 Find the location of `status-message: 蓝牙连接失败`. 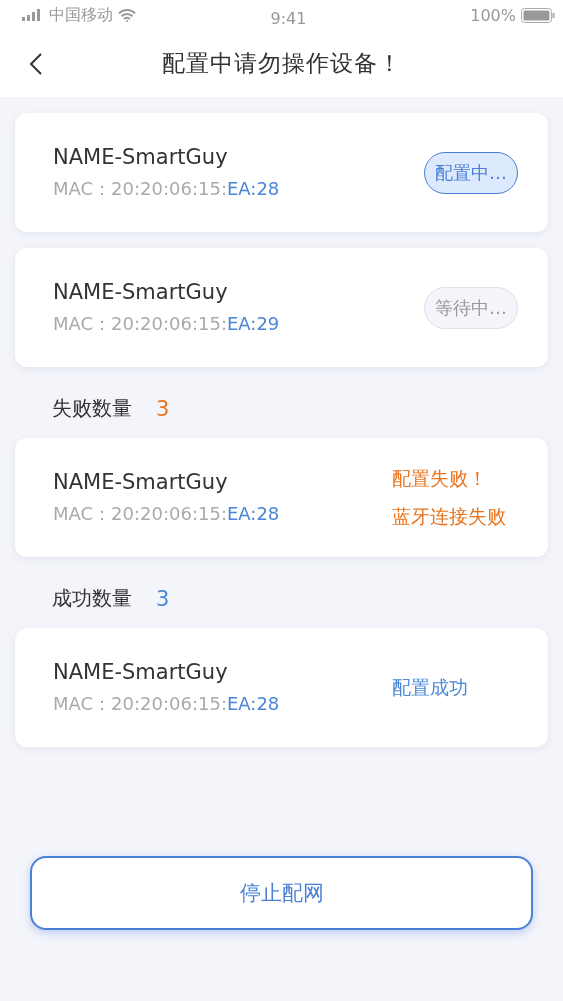

status-message: 蓝牙连接失败 is located at coordinates (449, 516).